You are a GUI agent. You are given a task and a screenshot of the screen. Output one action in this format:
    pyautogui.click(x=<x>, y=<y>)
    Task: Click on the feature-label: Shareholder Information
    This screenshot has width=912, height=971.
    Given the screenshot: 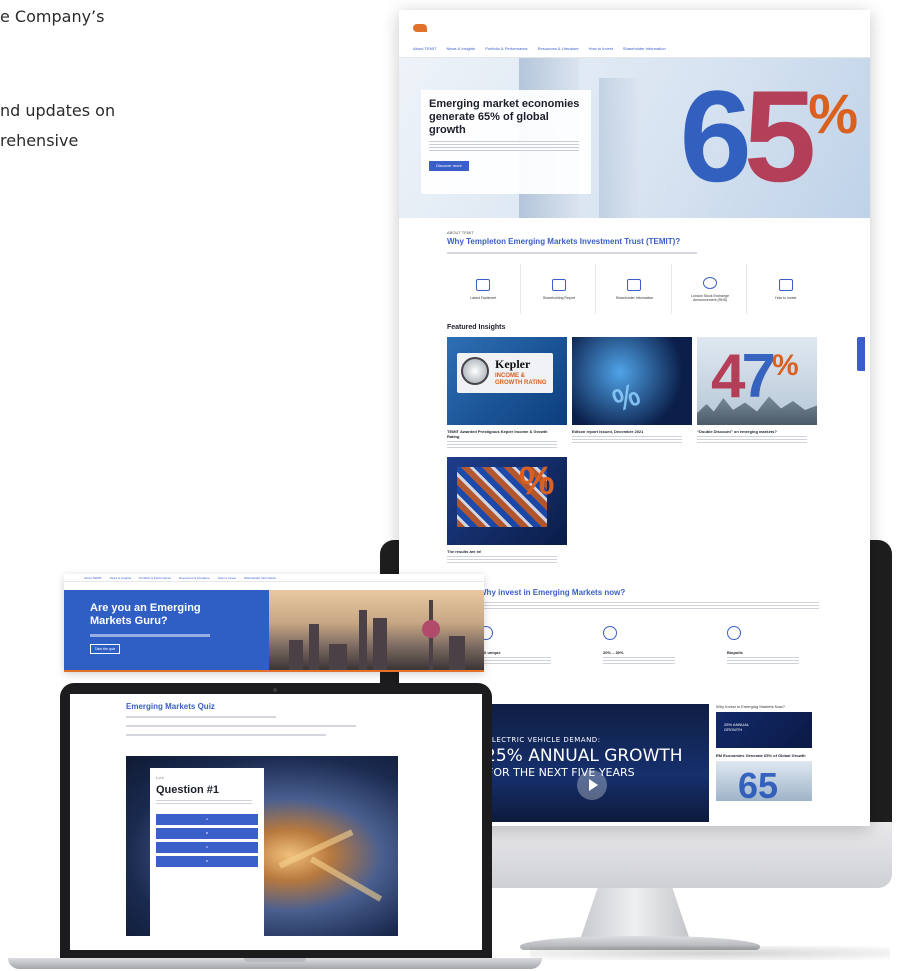 What is the action you would take?
    pyautogui.click(x=634, y=297)
    